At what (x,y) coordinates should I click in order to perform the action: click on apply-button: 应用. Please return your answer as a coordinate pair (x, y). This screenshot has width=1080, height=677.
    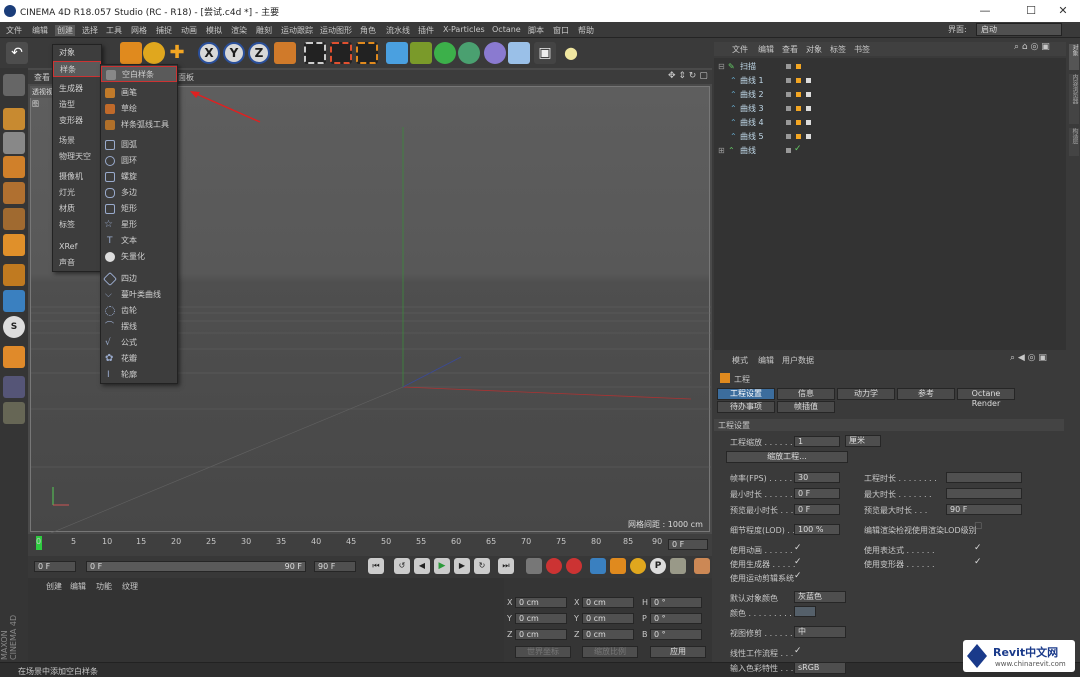
    Looking at the image, I should click on (678, 652).